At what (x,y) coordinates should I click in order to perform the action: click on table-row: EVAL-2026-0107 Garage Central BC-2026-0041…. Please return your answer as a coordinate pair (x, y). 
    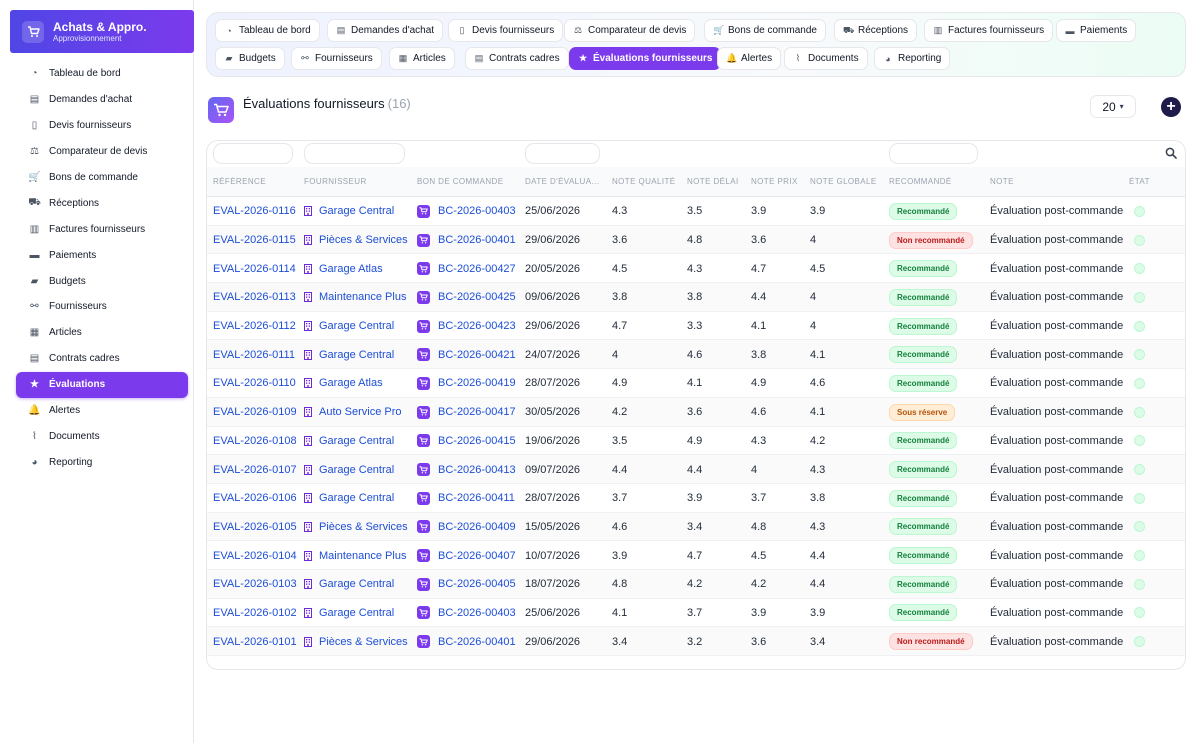
    Looking at the image, I should click on (696, 469).